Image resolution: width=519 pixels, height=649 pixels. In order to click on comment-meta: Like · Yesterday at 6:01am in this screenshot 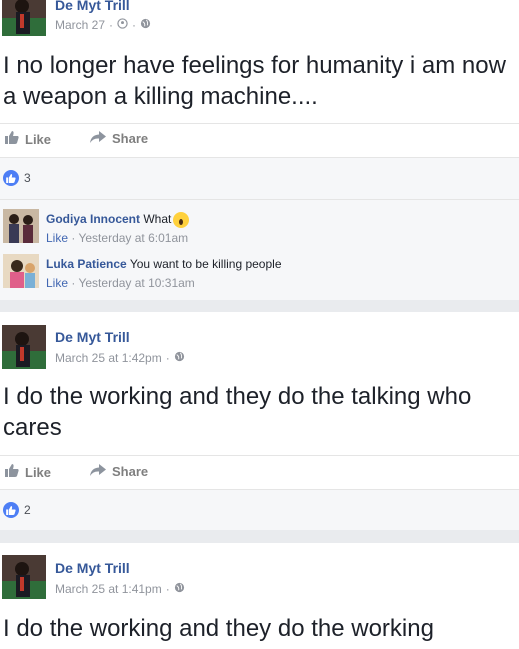, I will do `click(117, 238)`.